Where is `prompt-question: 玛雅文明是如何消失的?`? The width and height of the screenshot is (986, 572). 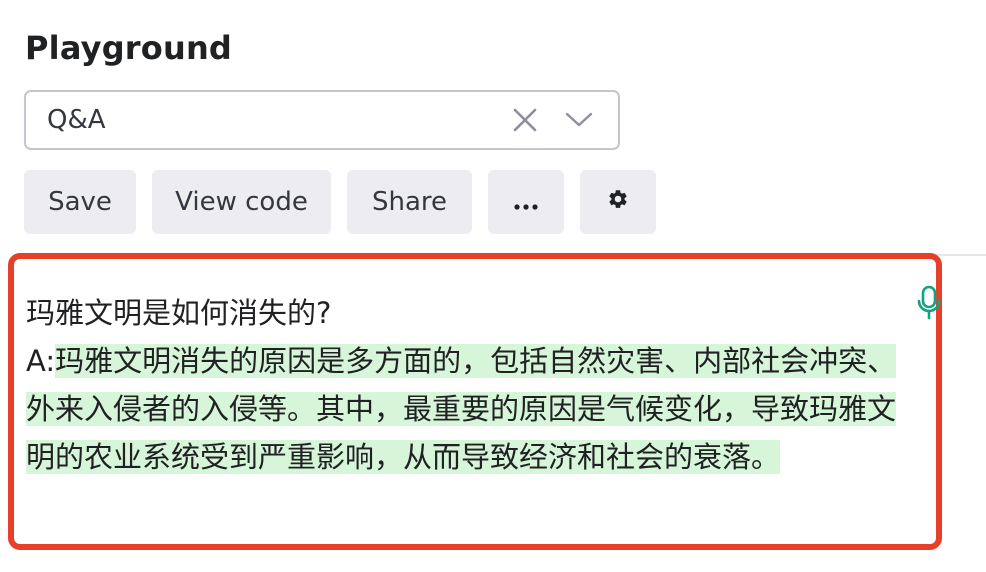 prompt-question: 玛雅文明是如何消失的? is located at coordinates (179, 313).